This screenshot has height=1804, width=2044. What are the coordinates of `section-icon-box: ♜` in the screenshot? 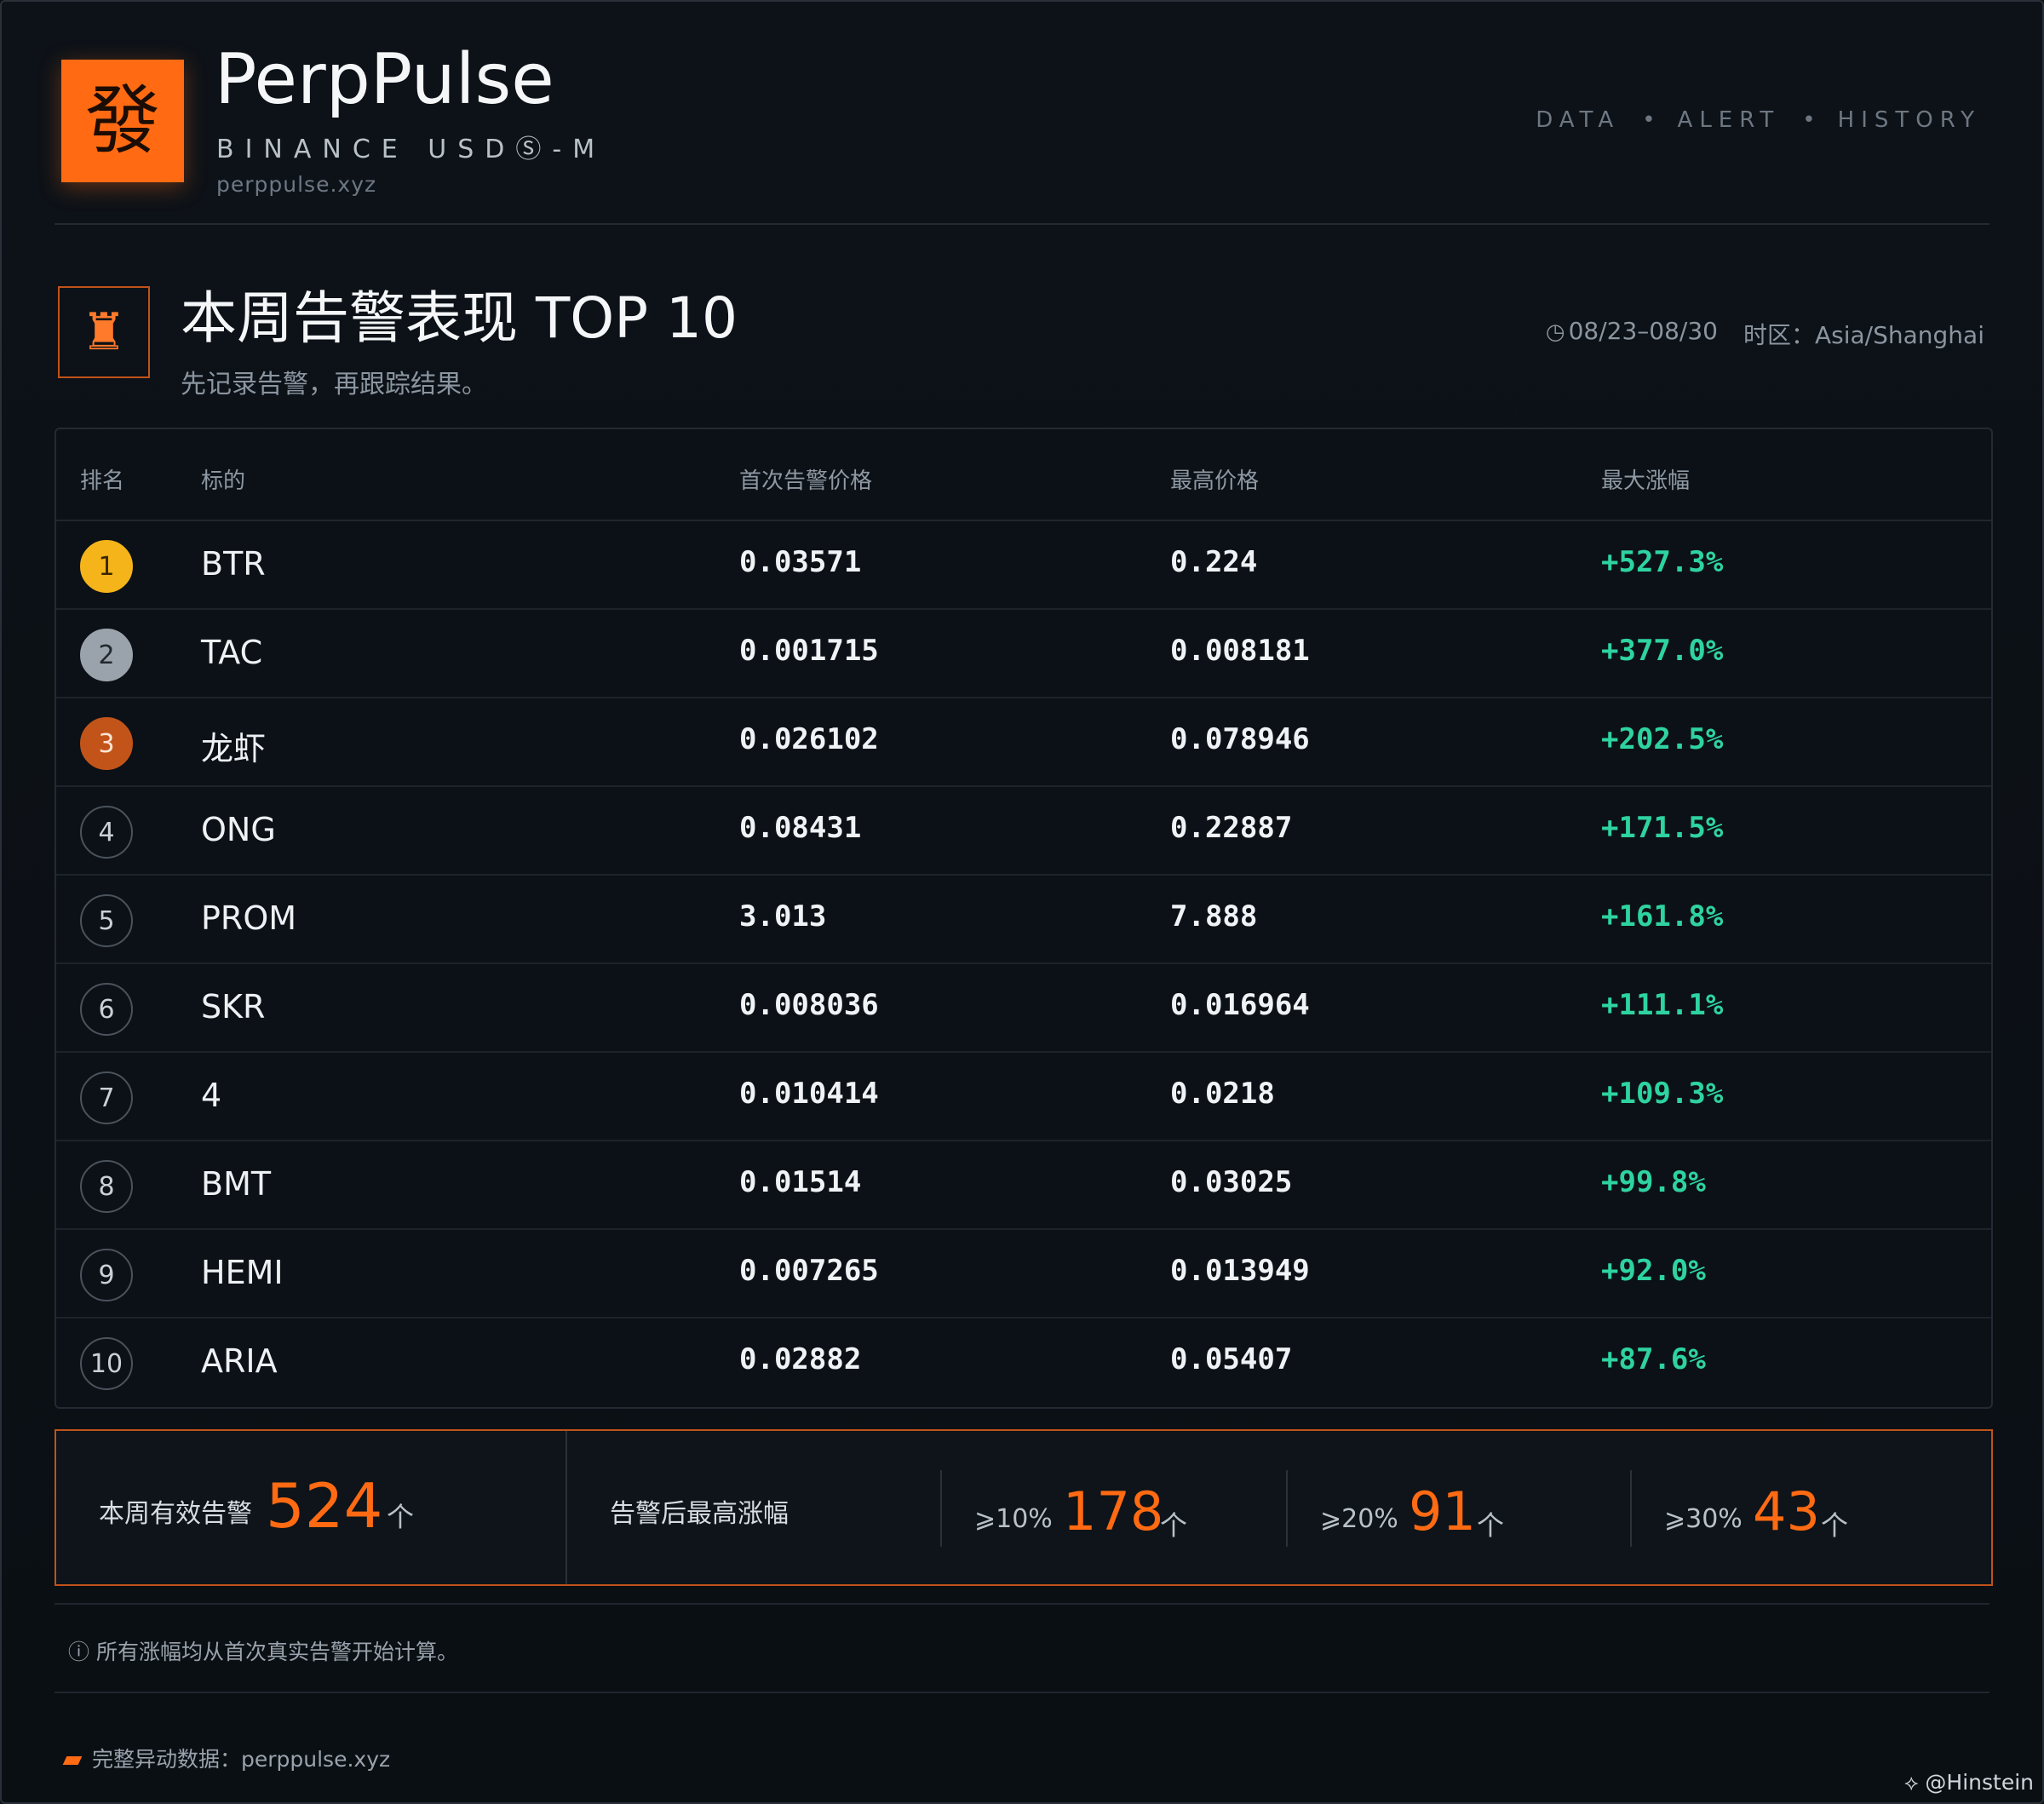 It's located at (104, 332).